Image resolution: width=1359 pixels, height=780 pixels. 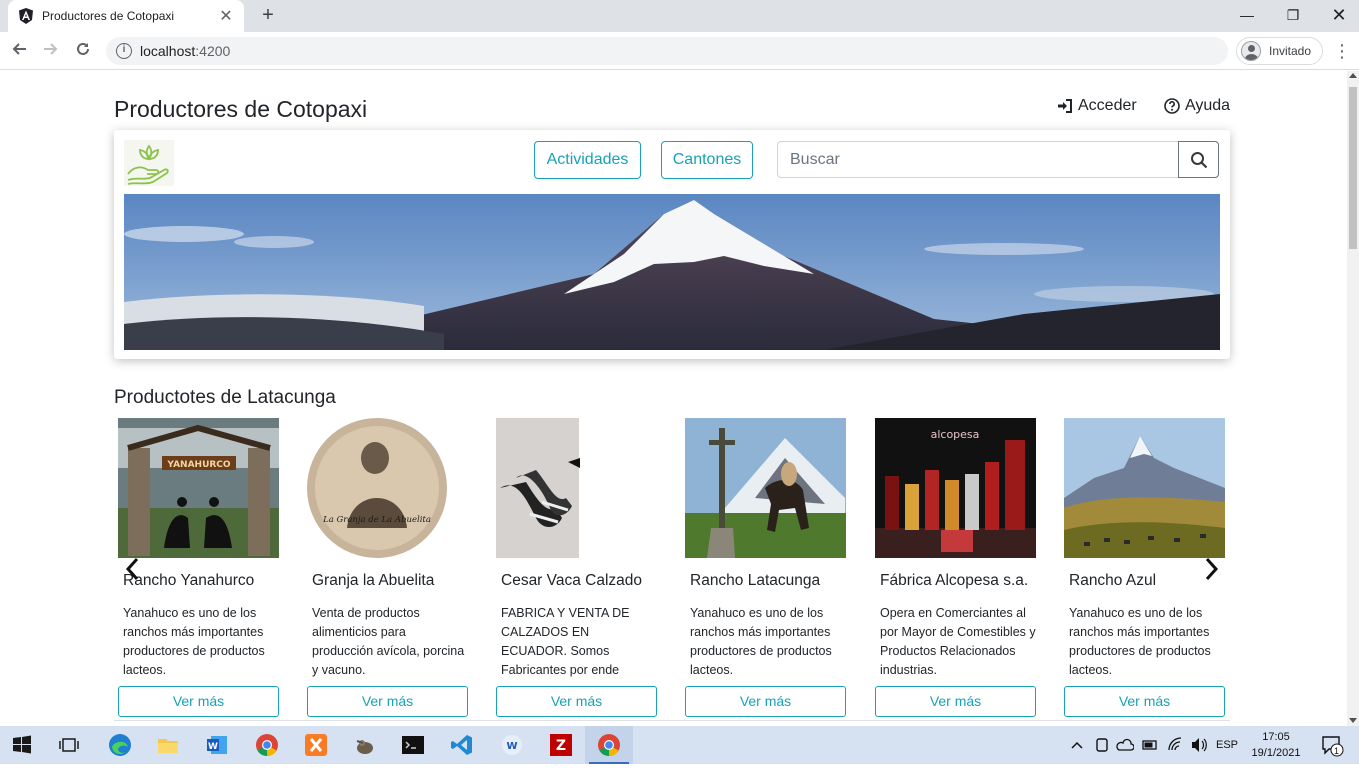 What do you see at coordinates (168, 51) in the screenshot?
I see `url-host: localhost` at bounding box center [168, 51].